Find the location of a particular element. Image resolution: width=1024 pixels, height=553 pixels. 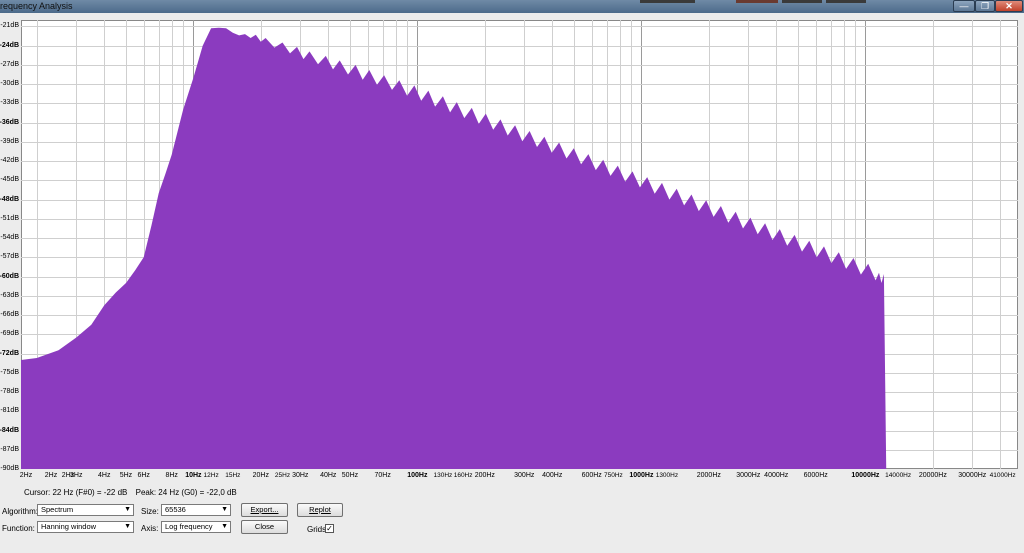

x-tick-label: 8Hz is located at coordinates (171, 475).